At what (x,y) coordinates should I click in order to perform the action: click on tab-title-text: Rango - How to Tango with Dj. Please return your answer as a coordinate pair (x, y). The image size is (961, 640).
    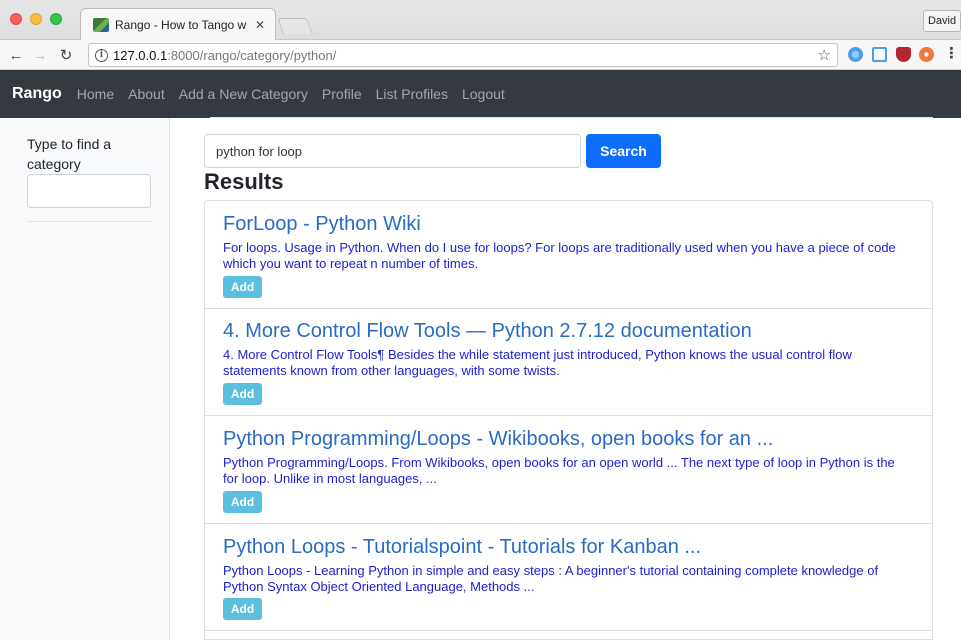
    Looking at the image, I should click on (181, 24).